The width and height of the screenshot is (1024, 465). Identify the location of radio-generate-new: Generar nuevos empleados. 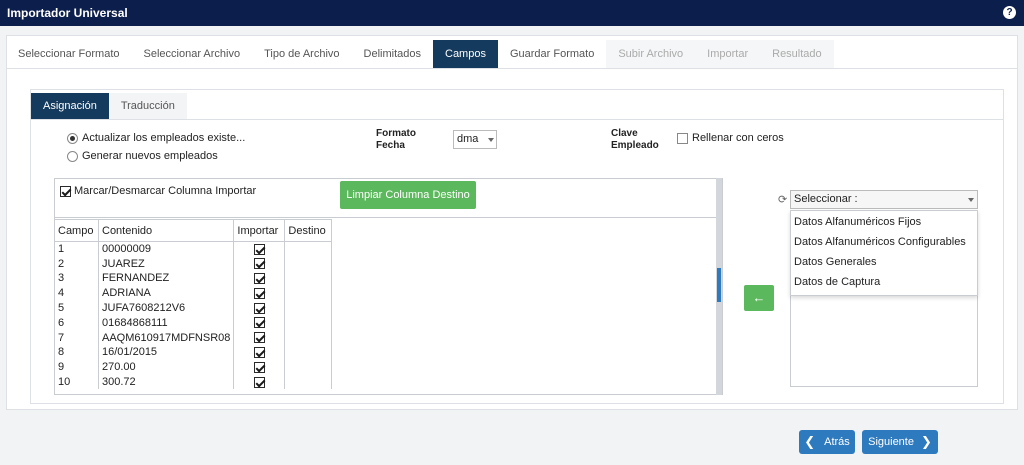
(142, 156).